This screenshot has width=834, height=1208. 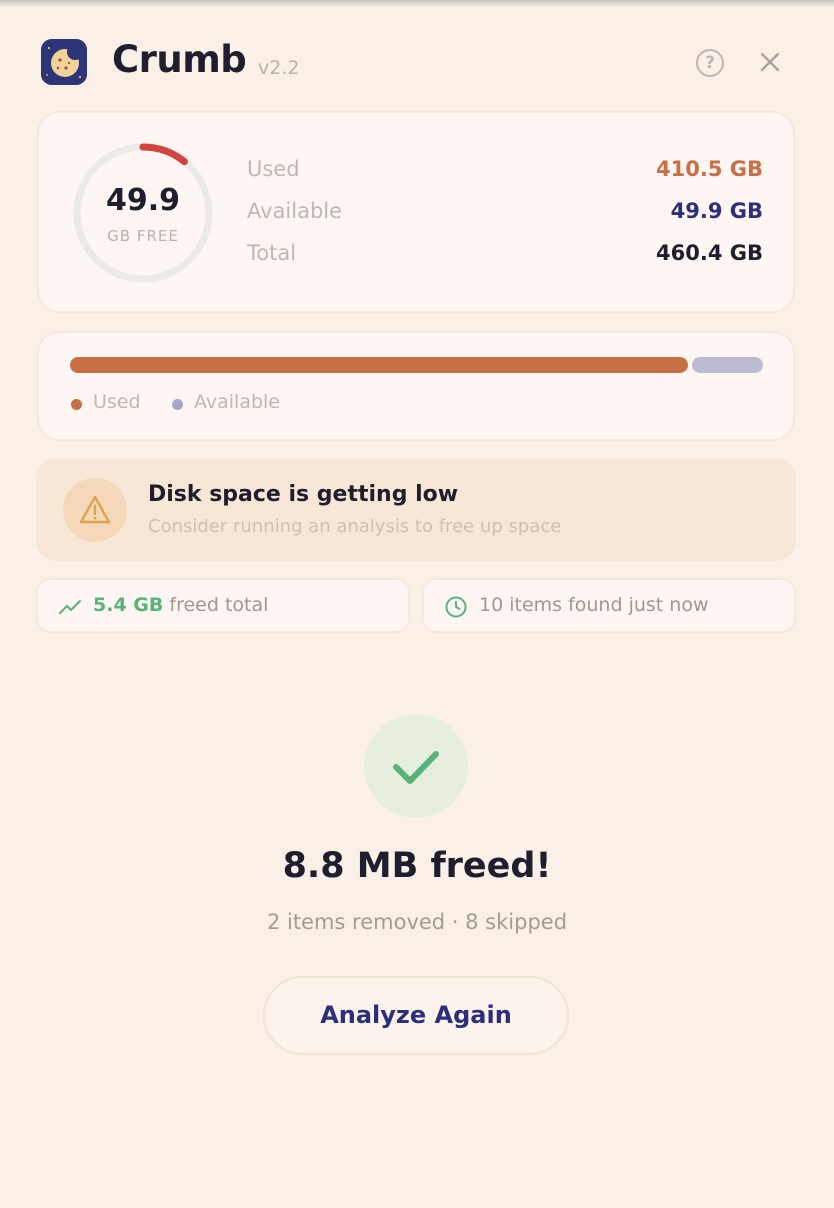 I want to click on stat-label: Total, so click(x=272, y=253).